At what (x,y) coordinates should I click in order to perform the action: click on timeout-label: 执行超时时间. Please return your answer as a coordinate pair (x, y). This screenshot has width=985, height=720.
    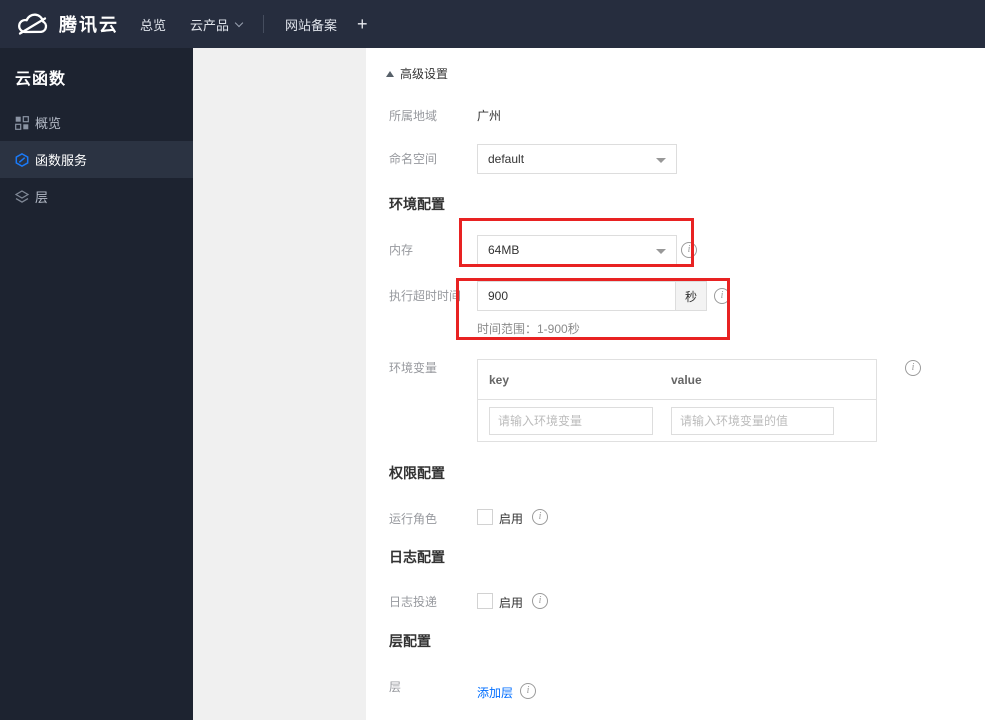
    Looking at the image, I should click on (425, 296).